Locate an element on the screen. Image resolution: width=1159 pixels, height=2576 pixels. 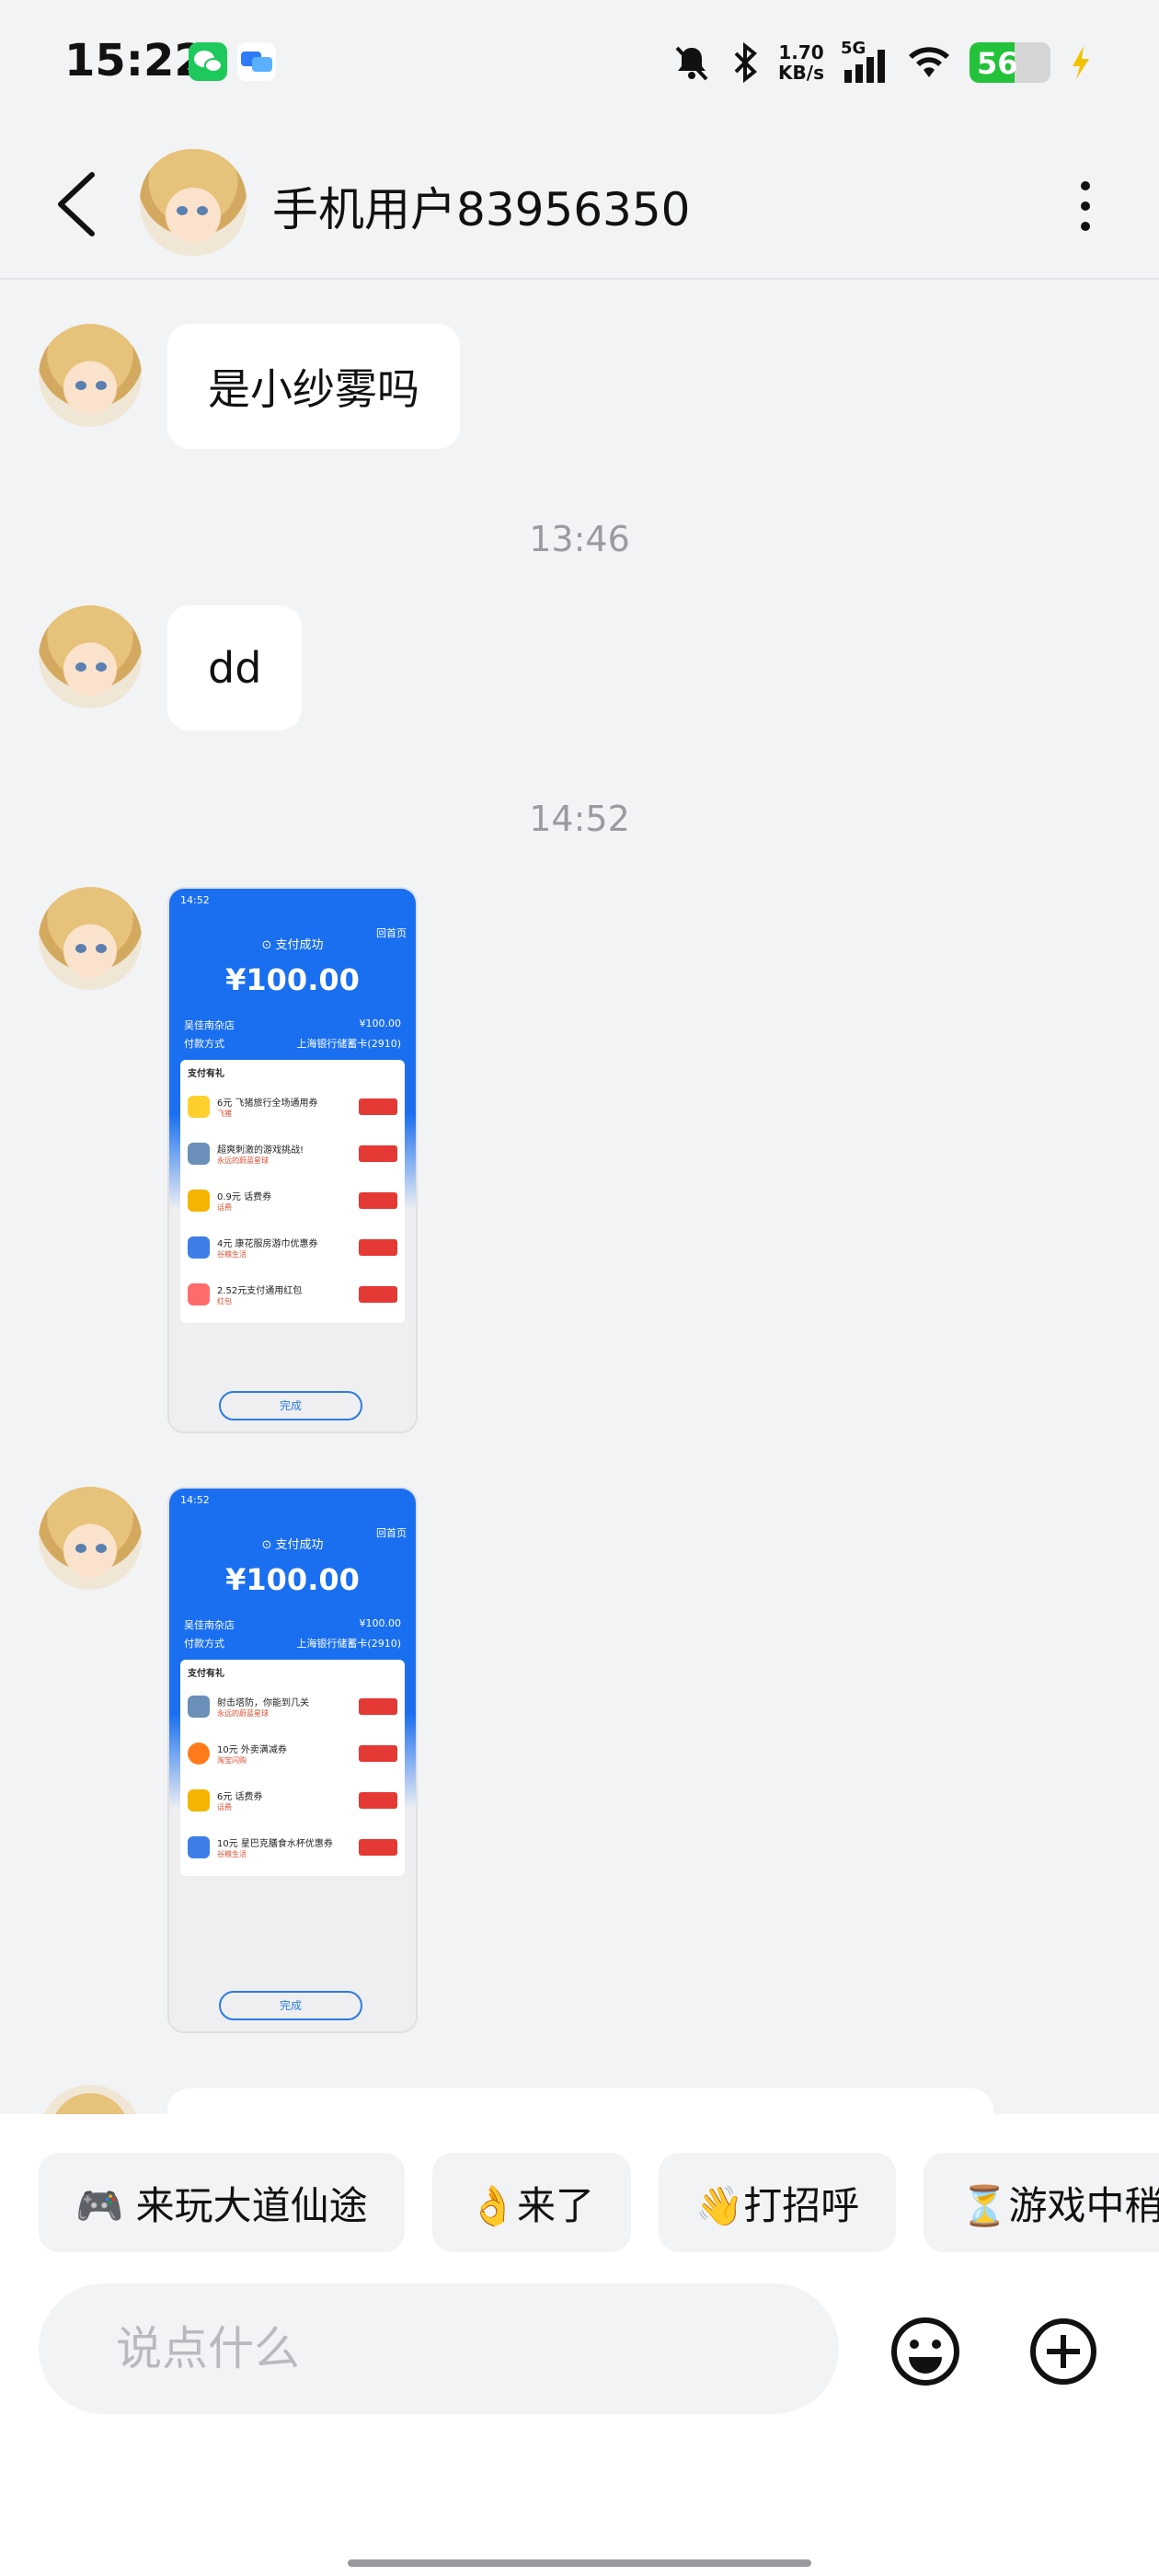
reward-item: 6元 话费券 话费 is located at coordinates (292, 1800).